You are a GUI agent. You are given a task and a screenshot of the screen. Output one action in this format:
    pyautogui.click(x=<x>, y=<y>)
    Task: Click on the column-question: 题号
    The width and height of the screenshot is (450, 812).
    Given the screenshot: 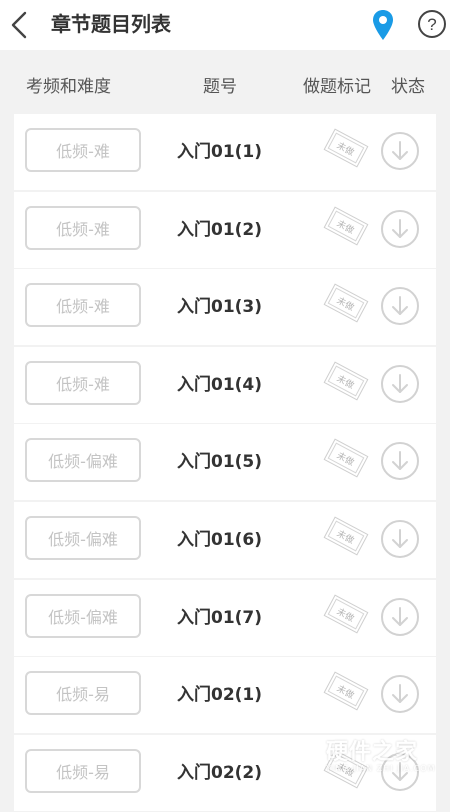 What is the action you would take?
    pyautogui.click(x=220, y=87)
    